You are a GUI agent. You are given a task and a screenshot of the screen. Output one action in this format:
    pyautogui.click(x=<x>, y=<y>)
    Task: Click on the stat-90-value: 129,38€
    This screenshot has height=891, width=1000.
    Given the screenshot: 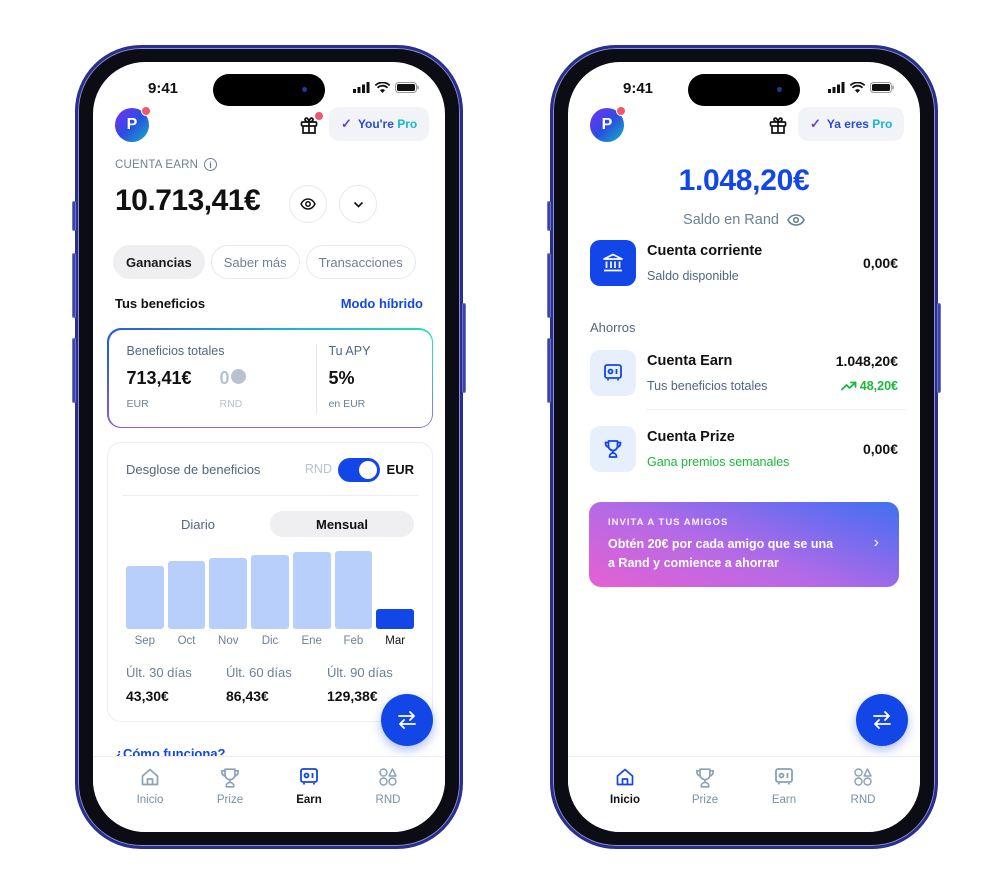 What is the action you would take?
    pyautogui.click(x=352, y=696)
    